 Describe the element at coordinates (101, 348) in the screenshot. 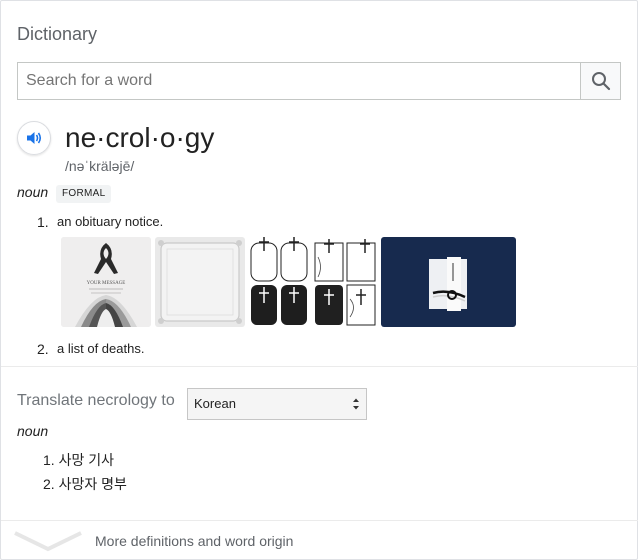

I see `definition-text: a list of deaths.` at that location.